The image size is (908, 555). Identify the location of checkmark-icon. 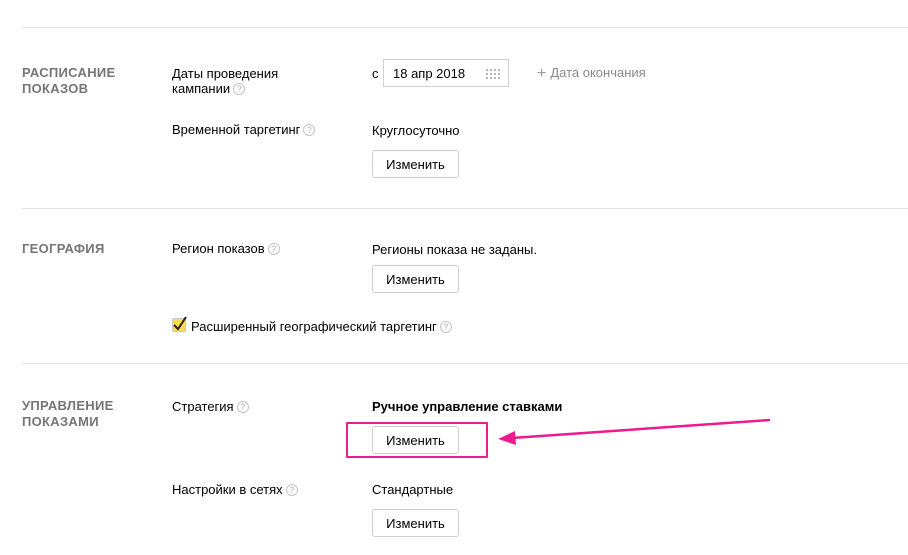
(180, 323).